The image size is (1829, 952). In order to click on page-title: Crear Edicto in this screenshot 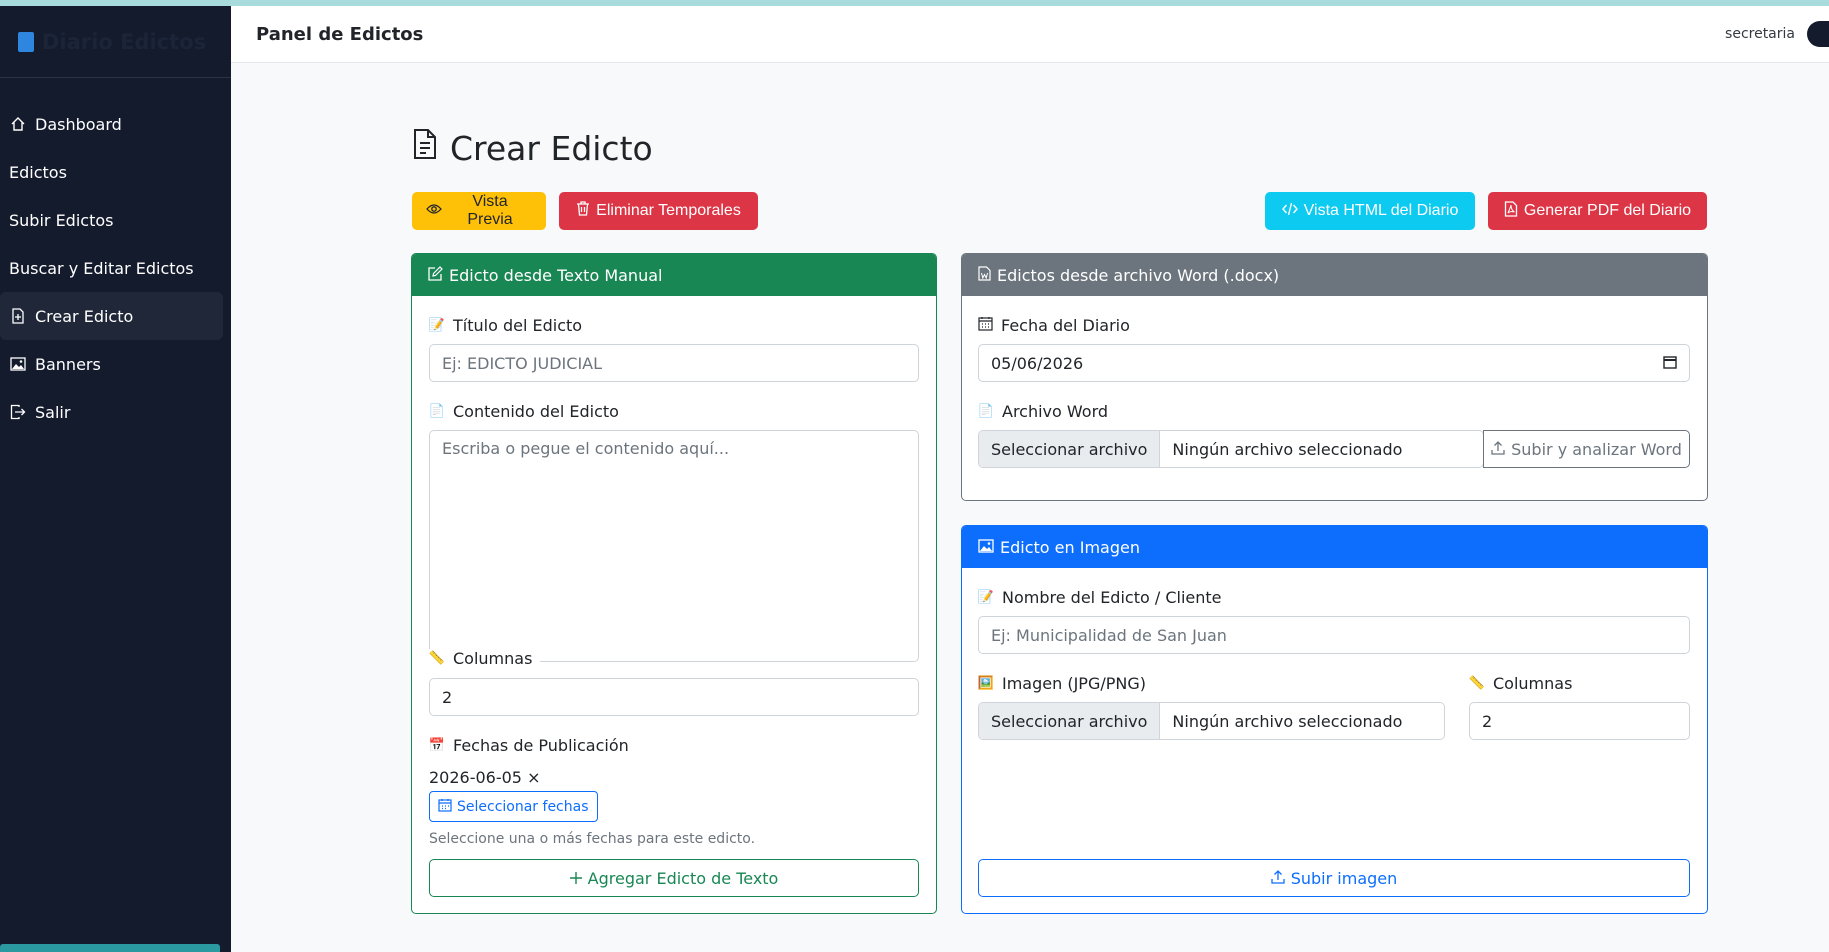, I will do `click(532, 148)`.